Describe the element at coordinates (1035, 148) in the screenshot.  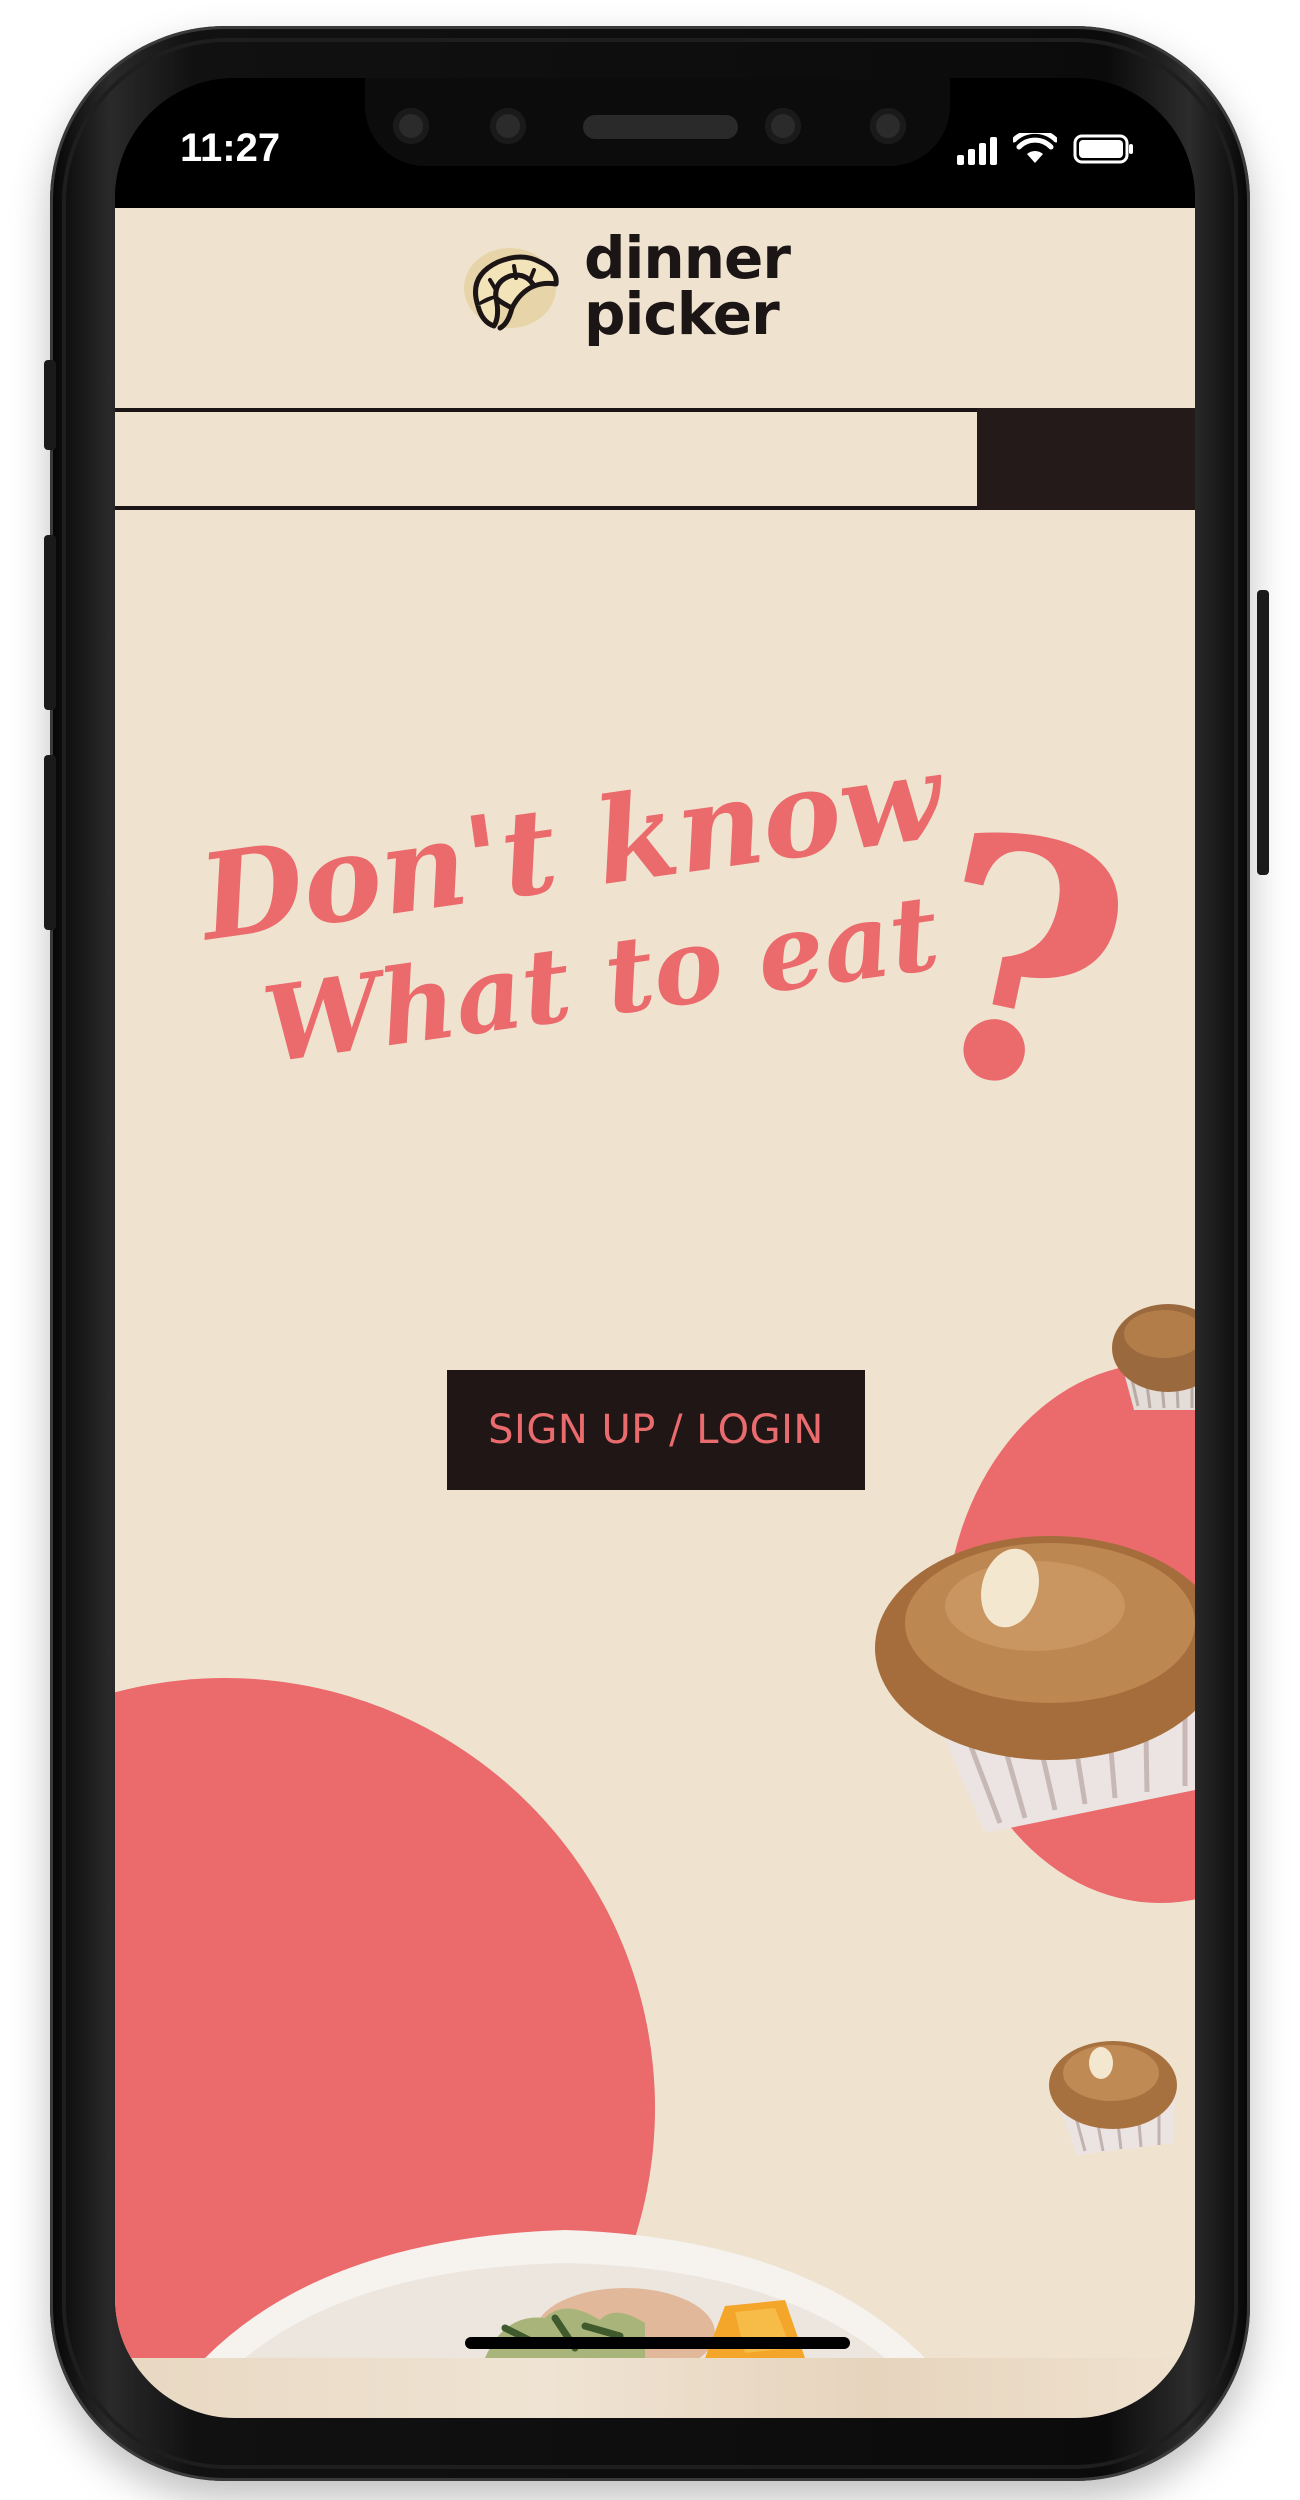
I see `wifi-icon` at that location.